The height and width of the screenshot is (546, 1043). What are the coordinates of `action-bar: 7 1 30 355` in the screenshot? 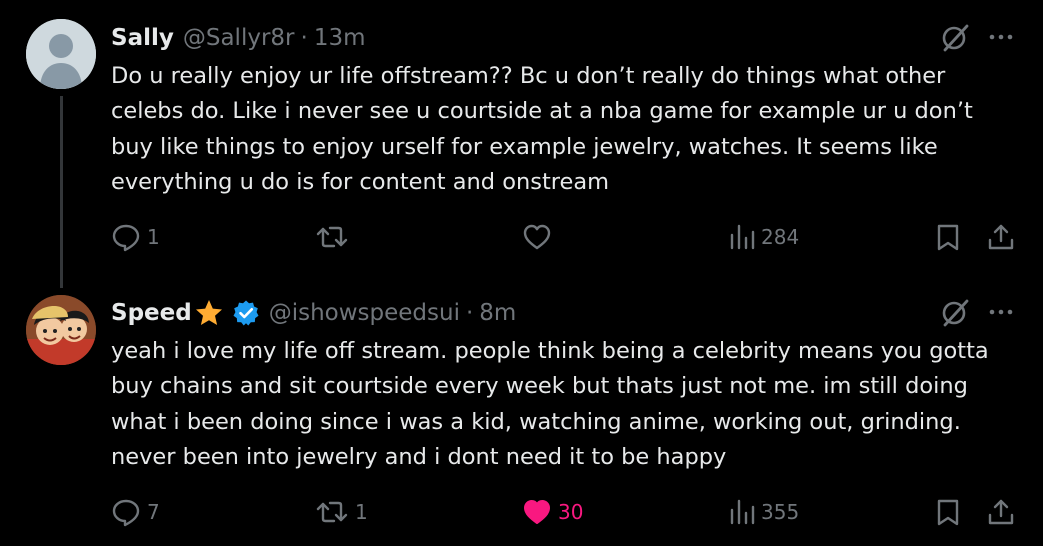 It's located at (566, 512).